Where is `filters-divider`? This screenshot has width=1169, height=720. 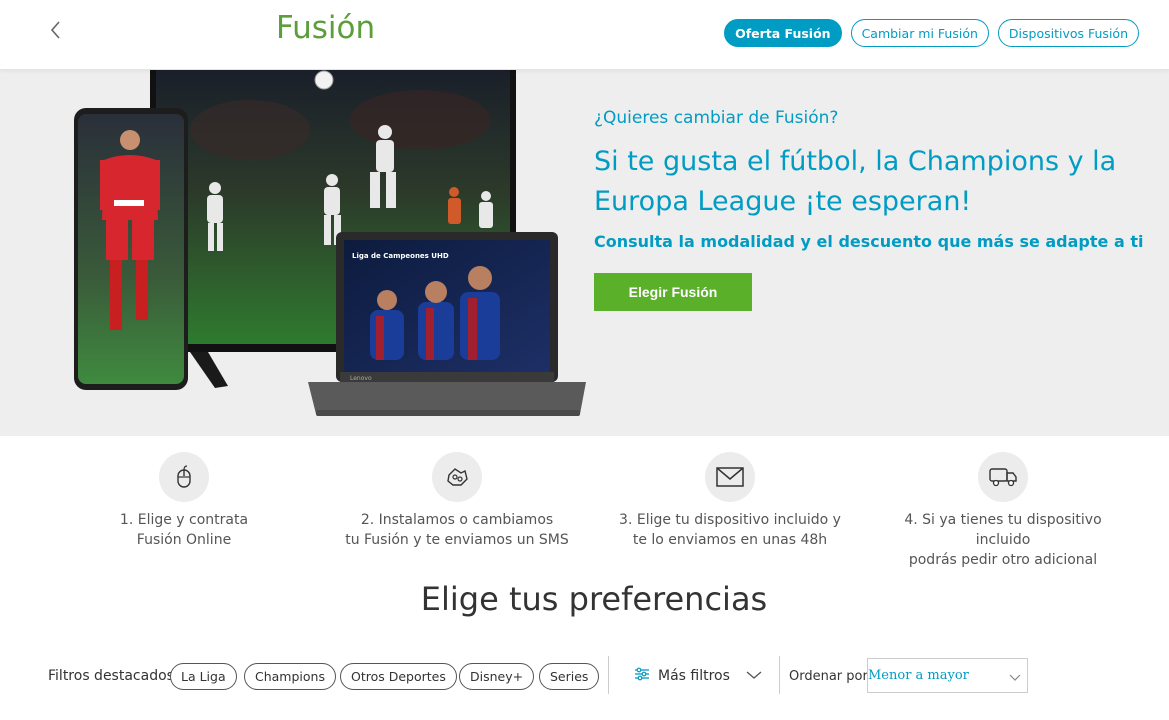 filters-divider is located at coordinates (608, 675).